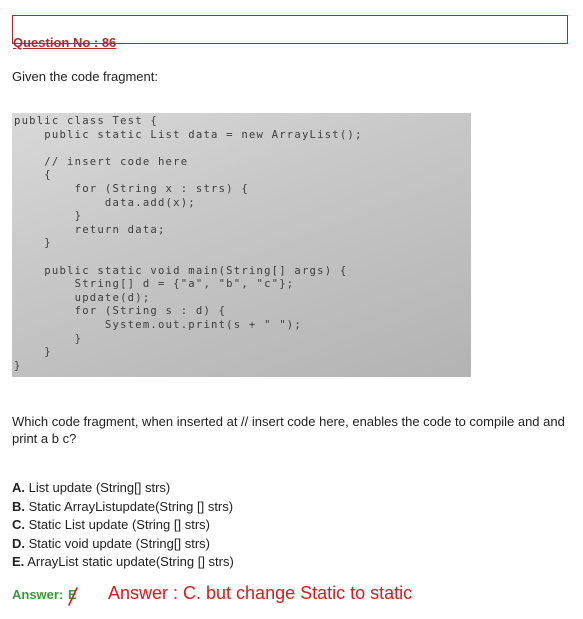 The image size is (583, 619). Describe the element at coordinates (101, 161) in the screenshot. I see `code-line: // insert code here` at that location.